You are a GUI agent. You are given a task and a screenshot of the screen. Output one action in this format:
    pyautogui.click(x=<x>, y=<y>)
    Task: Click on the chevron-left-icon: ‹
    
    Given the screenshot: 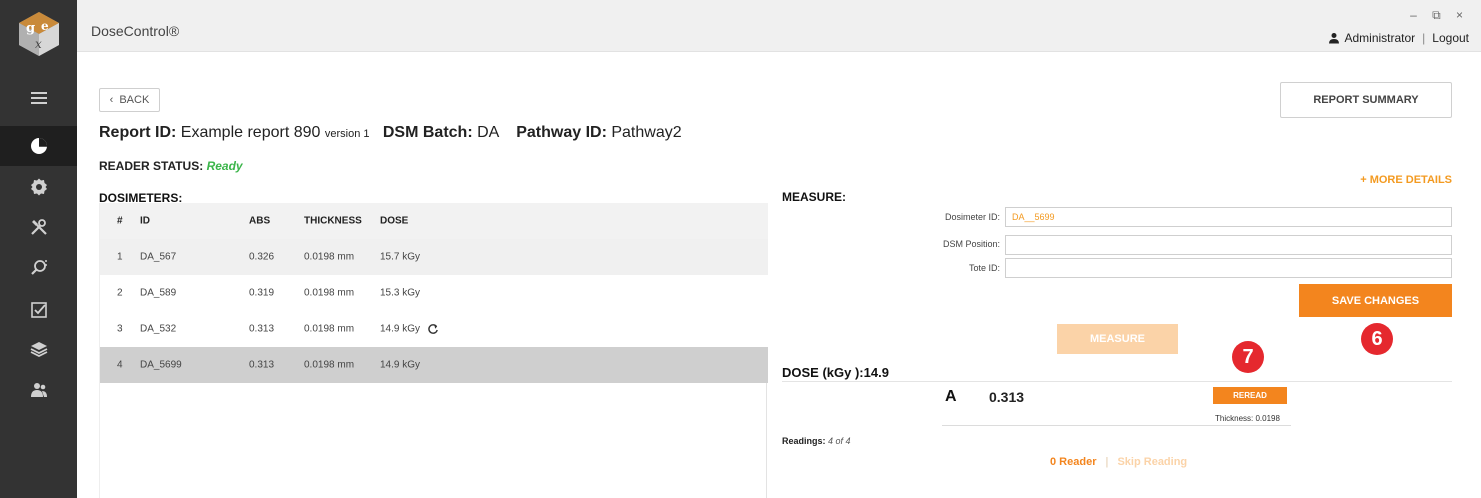 What is the action you would take?
    pyautogui.click(x=111, y=100)
    